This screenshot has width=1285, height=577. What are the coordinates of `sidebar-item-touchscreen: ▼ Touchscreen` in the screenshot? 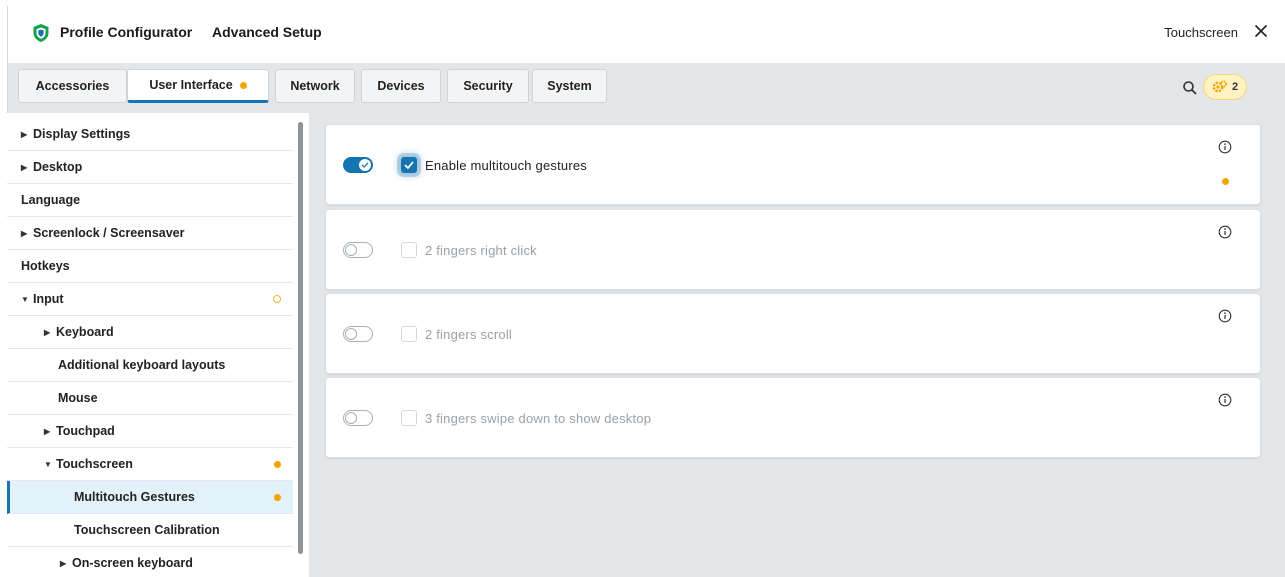 It's located at (150, 464).